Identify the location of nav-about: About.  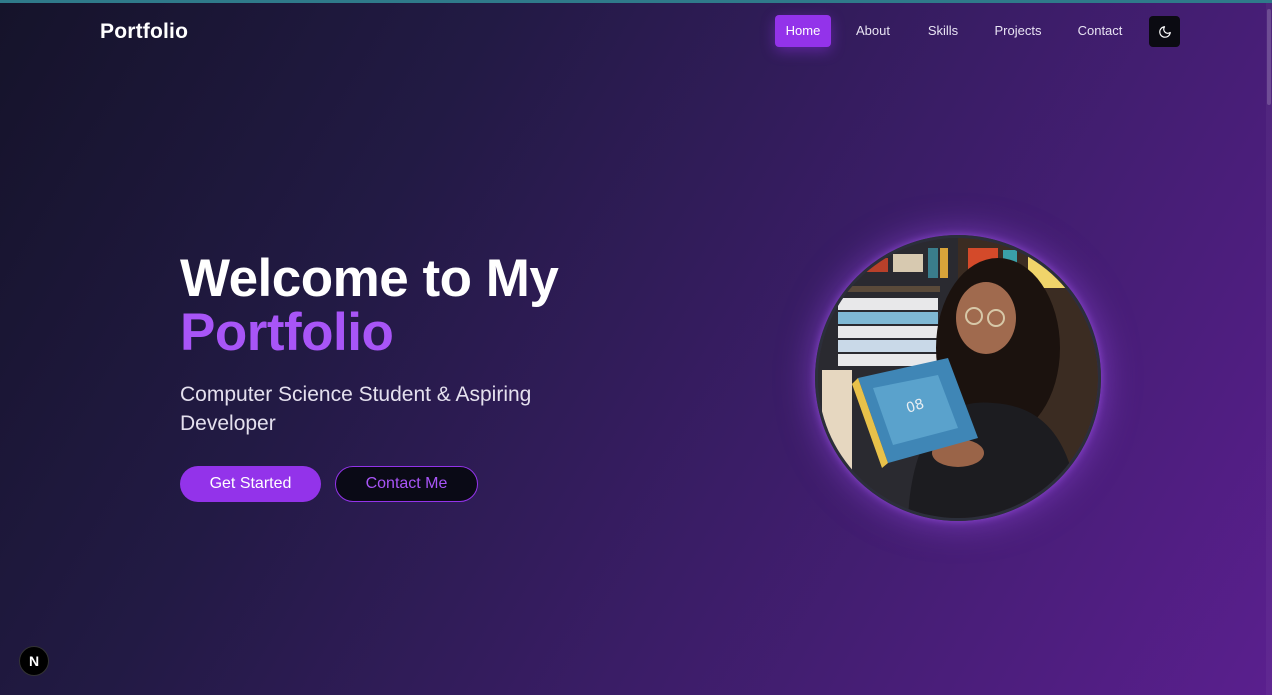
(873, 31).